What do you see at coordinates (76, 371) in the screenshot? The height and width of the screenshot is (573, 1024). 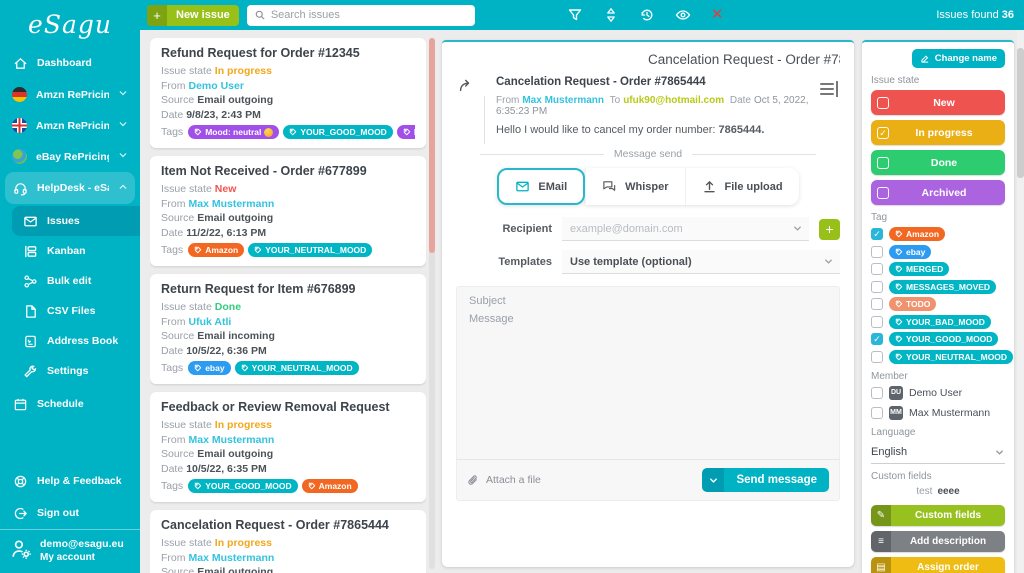 I see `sidebar-item-settings: Settings` at bounding box center [76, 371].